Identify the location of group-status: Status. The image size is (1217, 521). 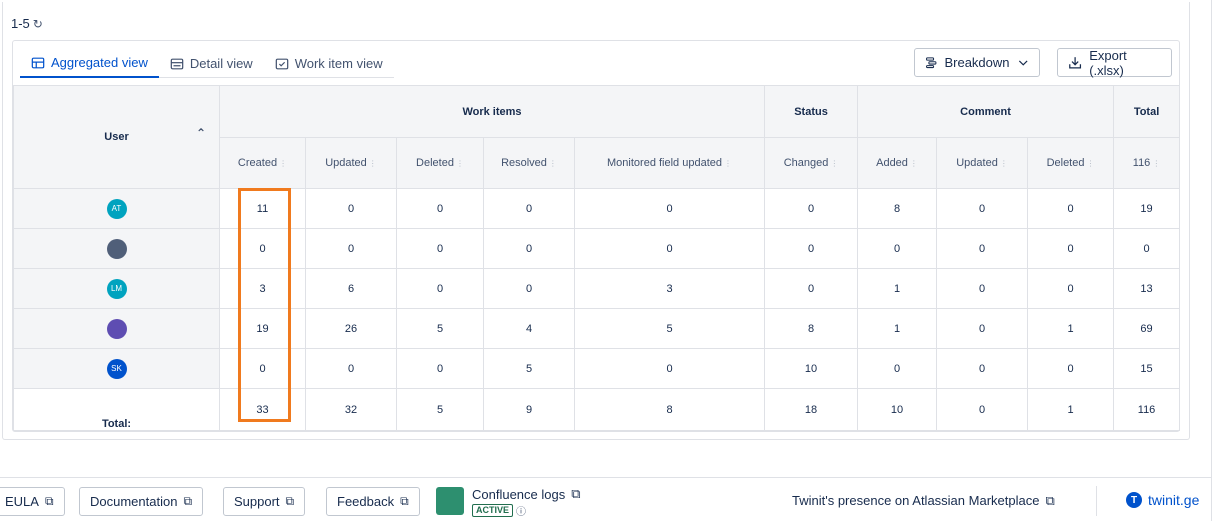
(811, 111).